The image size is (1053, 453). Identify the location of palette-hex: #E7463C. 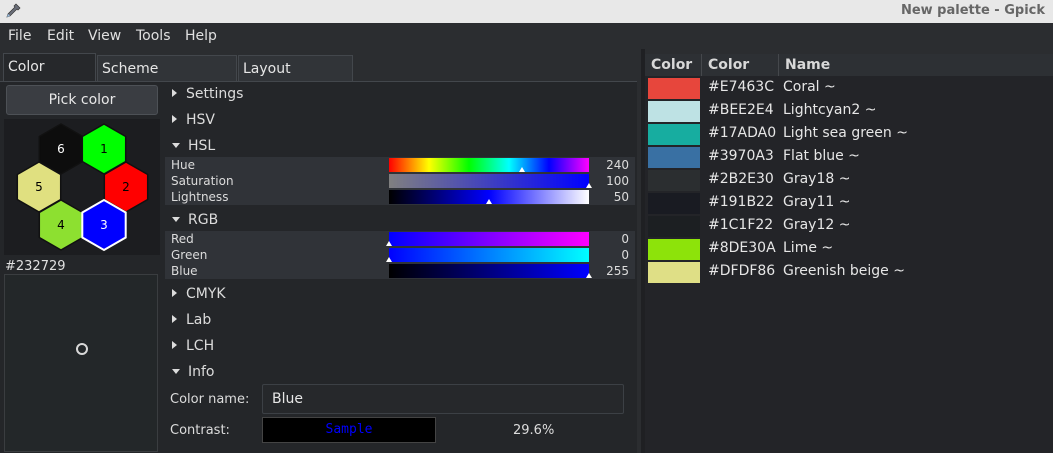
(741, 87).